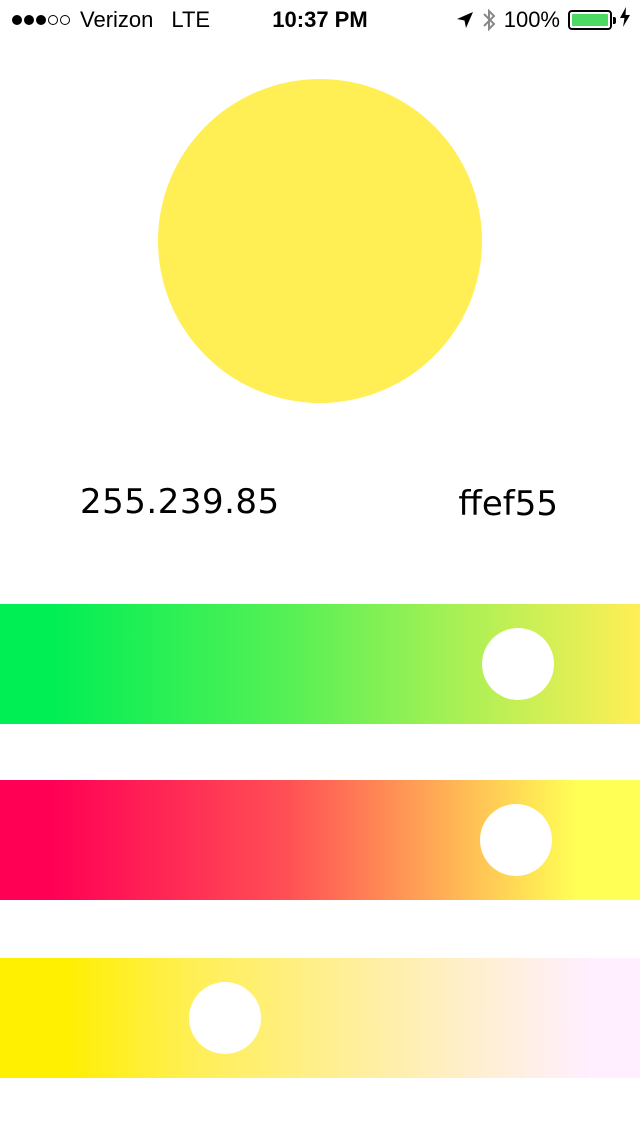 This screenshot has height=1136, width=640. I want to click on color-preview-circle, so click(320, 241).